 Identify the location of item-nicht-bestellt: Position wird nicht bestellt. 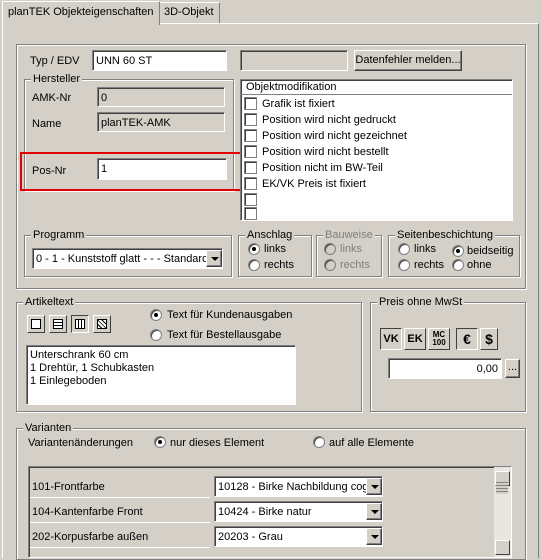
(325, 152).